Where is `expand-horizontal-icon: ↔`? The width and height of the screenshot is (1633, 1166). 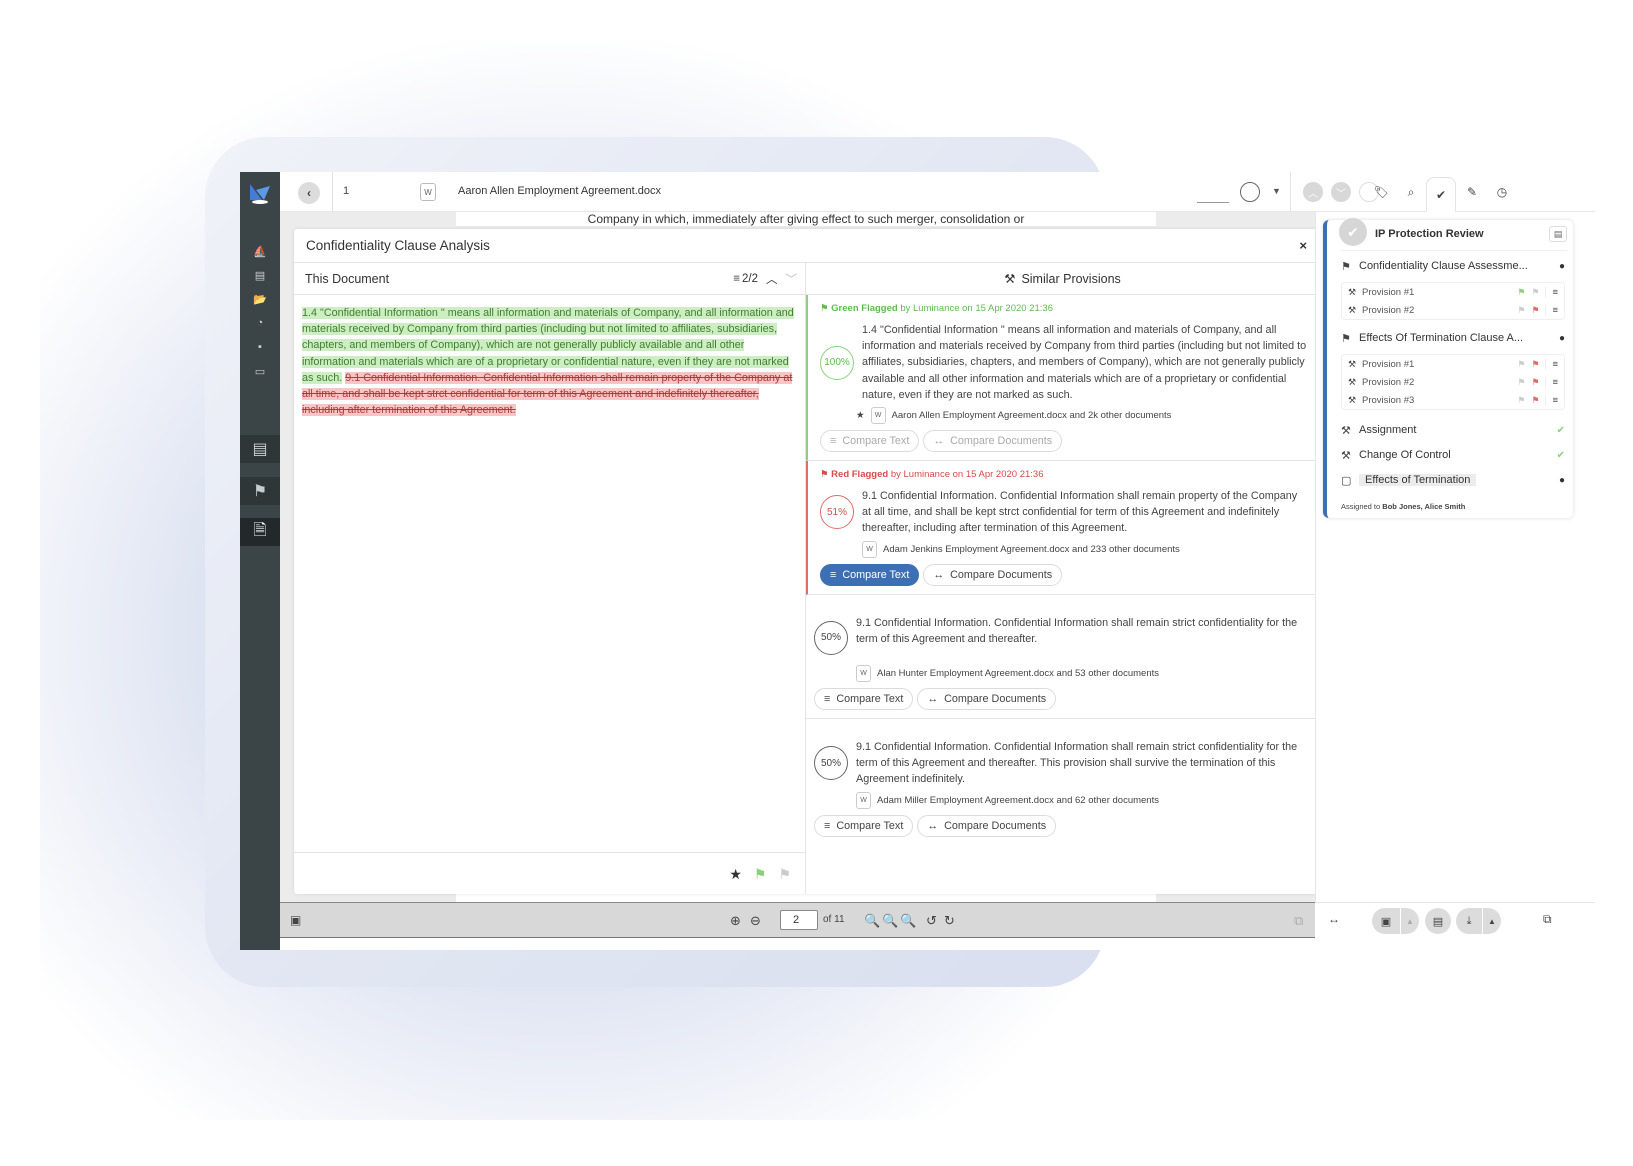 expand-horizontal-icon: ↔ is located at coordinates (1334, 919).